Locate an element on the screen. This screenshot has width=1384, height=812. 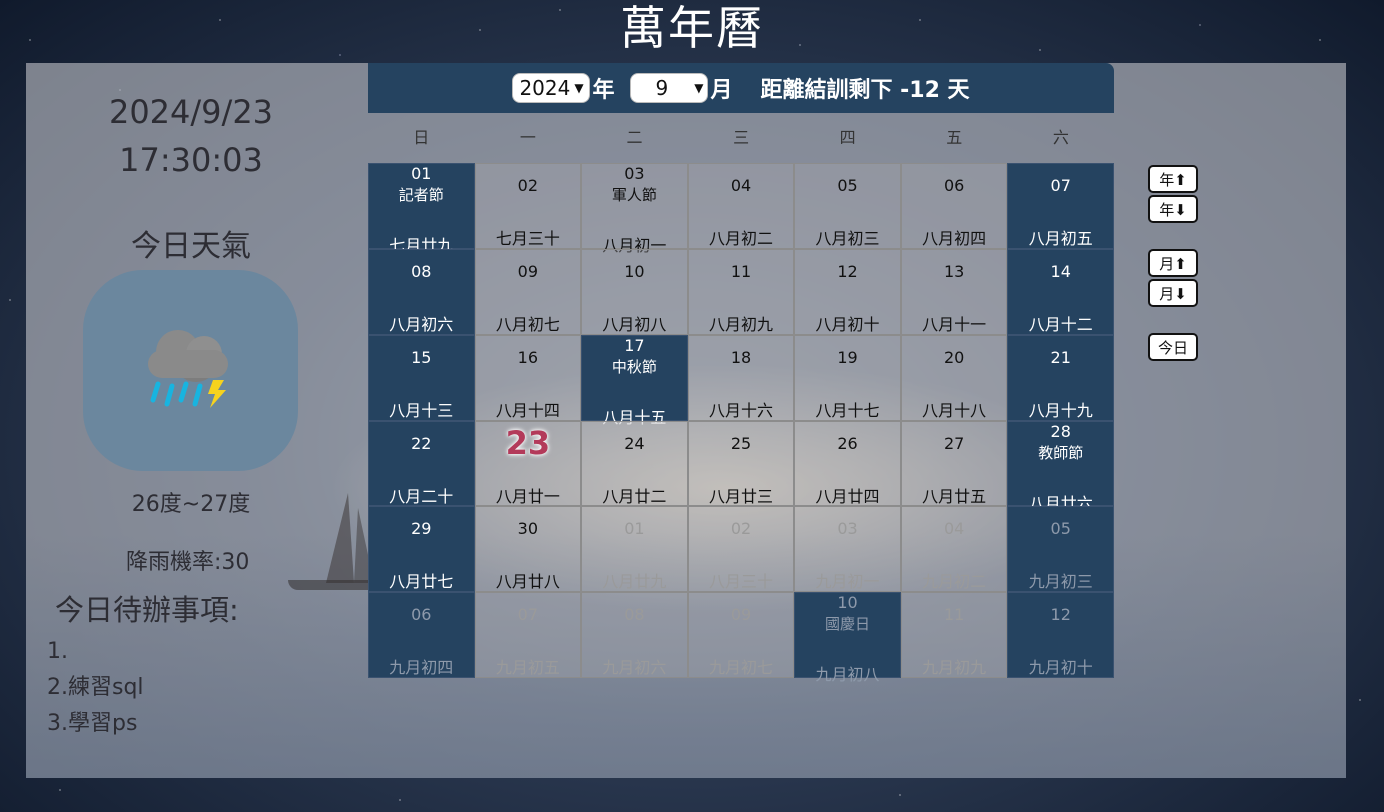
calendar-day-cell: 08 八月初六 is located at coordinates (421, 291).